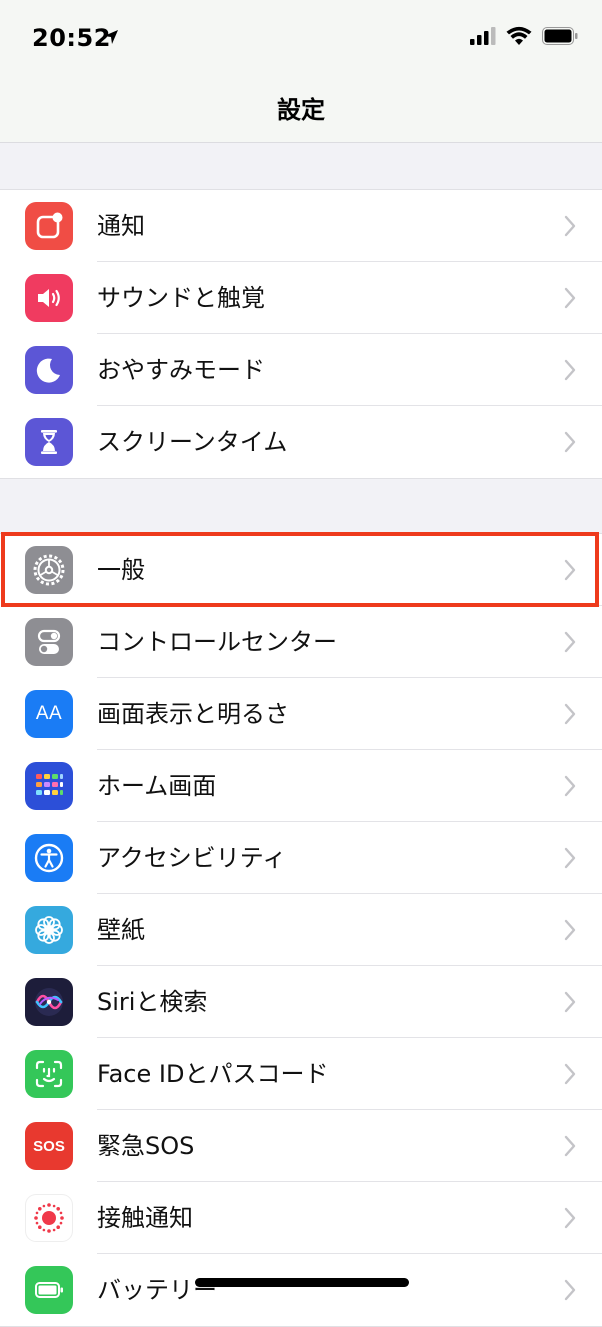 The height and width of the screenshot is (1327, 602). I want to click on row-label: 接触通知, so click(145, 1218).